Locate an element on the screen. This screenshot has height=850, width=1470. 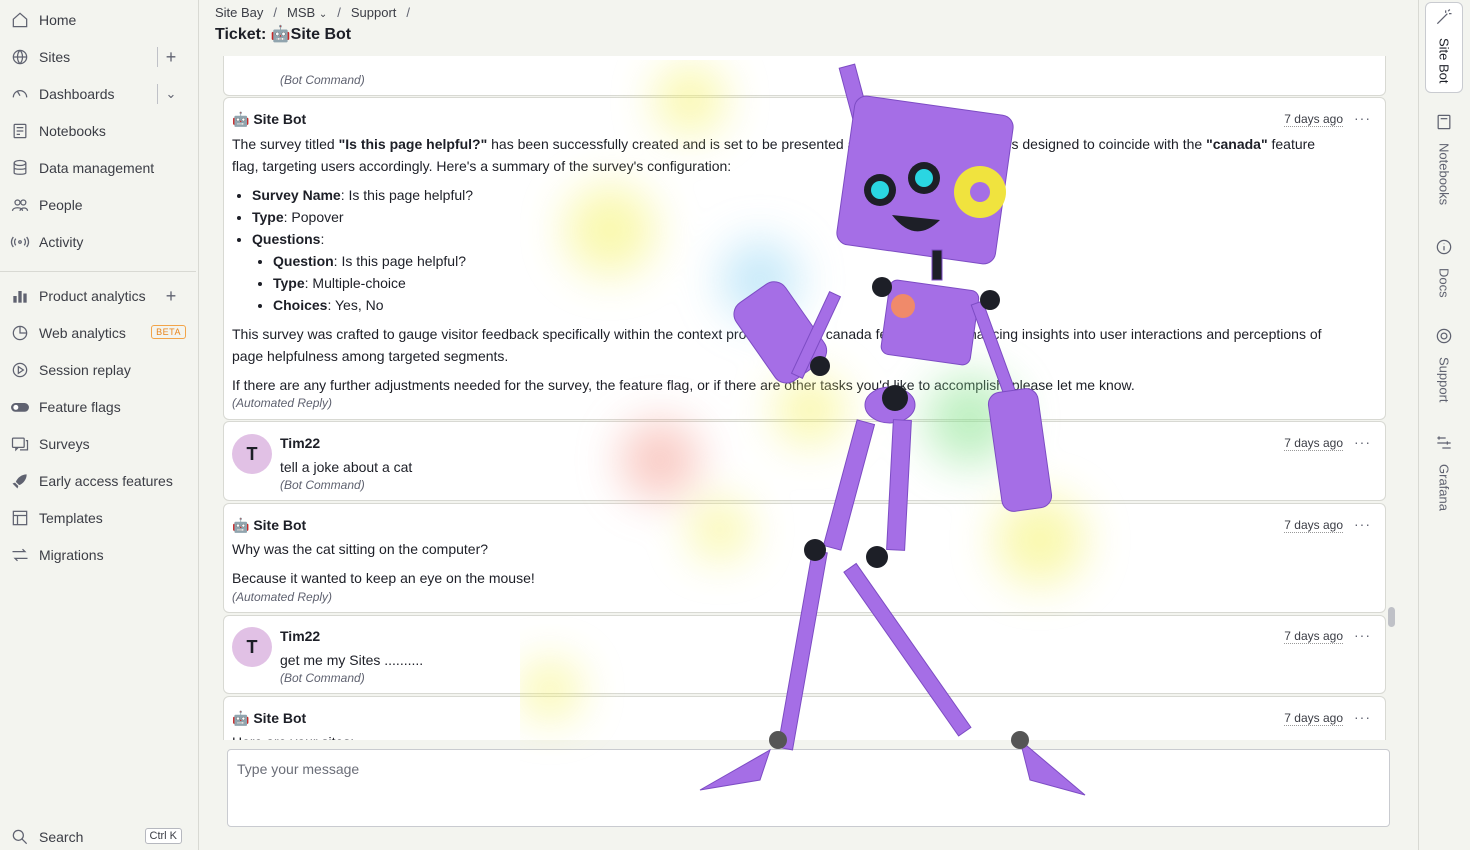
sidebar-item-activity: Activity is located at coordinates (98, 242).